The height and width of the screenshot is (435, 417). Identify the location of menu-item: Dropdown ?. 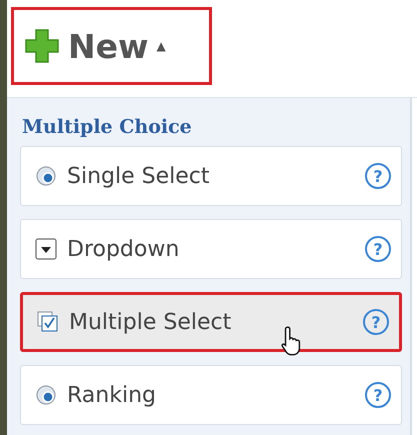
(211, 249).